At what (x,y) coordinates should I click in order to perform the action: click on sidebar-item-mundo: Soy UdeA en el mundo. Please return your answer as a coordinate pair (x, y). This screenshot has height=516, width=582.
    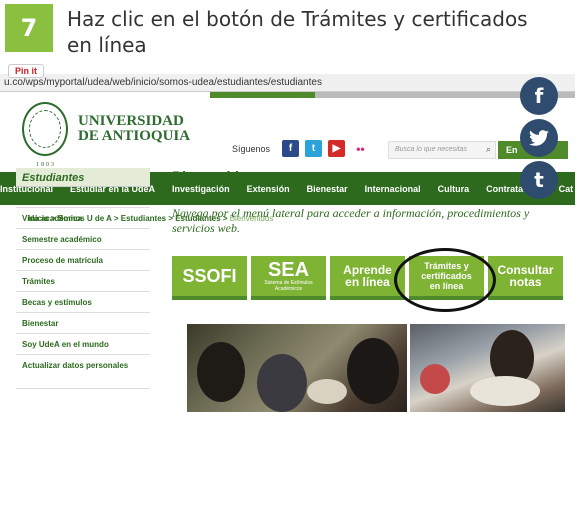
    Looking at the image, I should click on (83, 344).